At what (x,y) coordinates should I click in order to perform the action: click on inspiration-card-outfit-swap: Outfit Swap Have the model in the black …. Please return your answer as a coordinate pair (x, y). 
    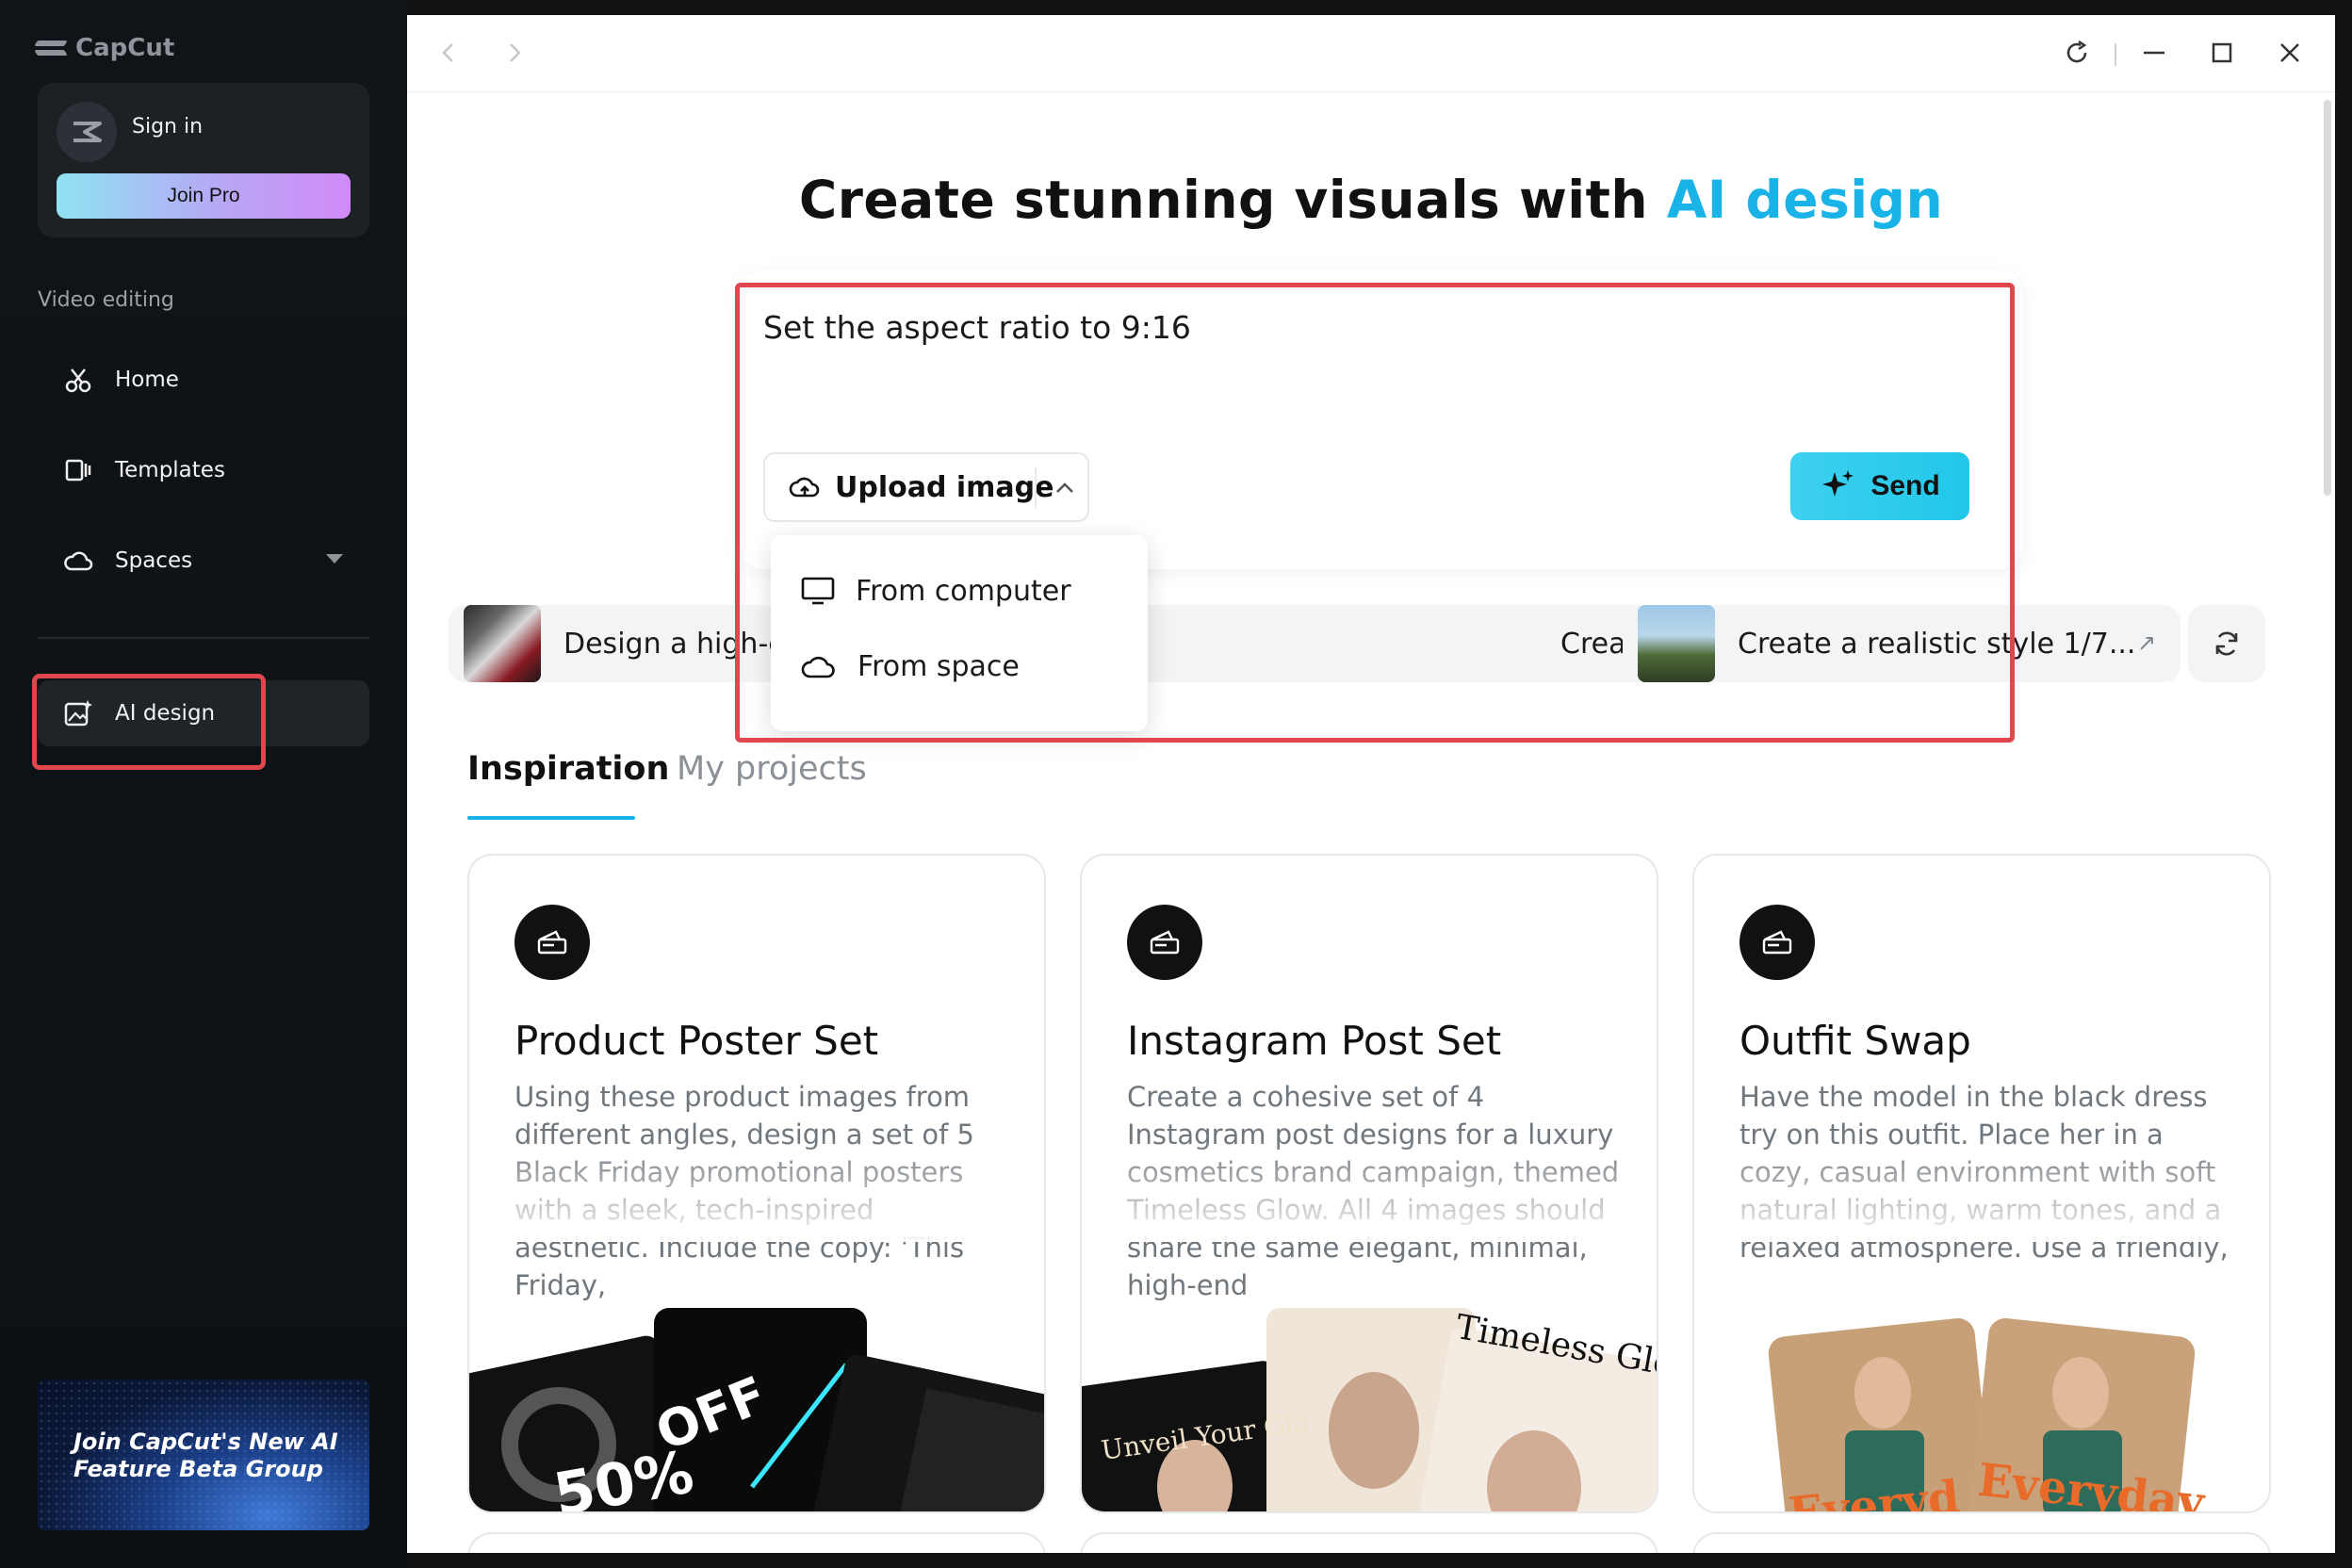
    Looking at the image, I should click on (1982, 1183).